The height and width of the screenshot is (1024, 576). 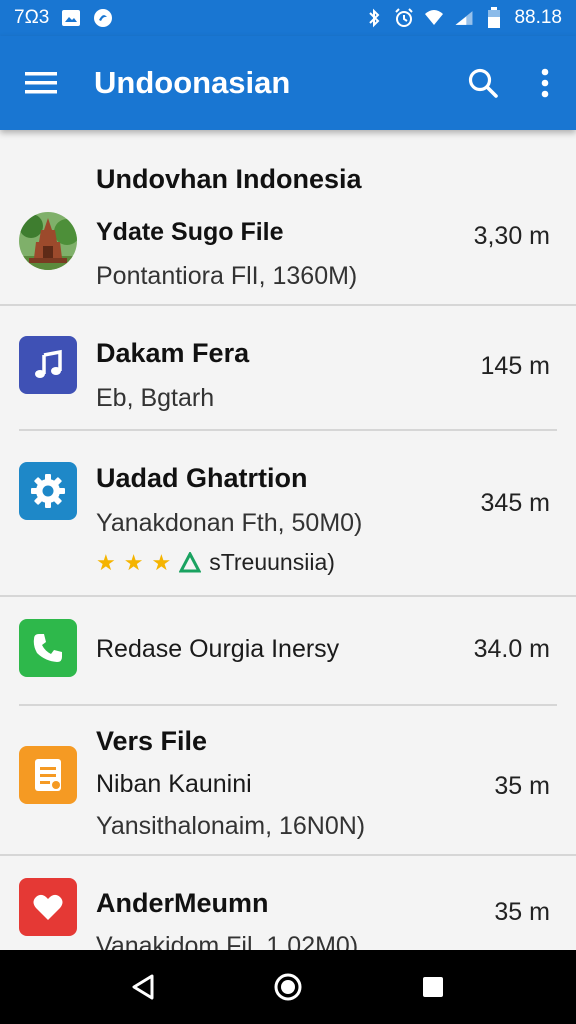 I want to click on item-subtitle: Niban Kaunini, so click(x=174, y=784).